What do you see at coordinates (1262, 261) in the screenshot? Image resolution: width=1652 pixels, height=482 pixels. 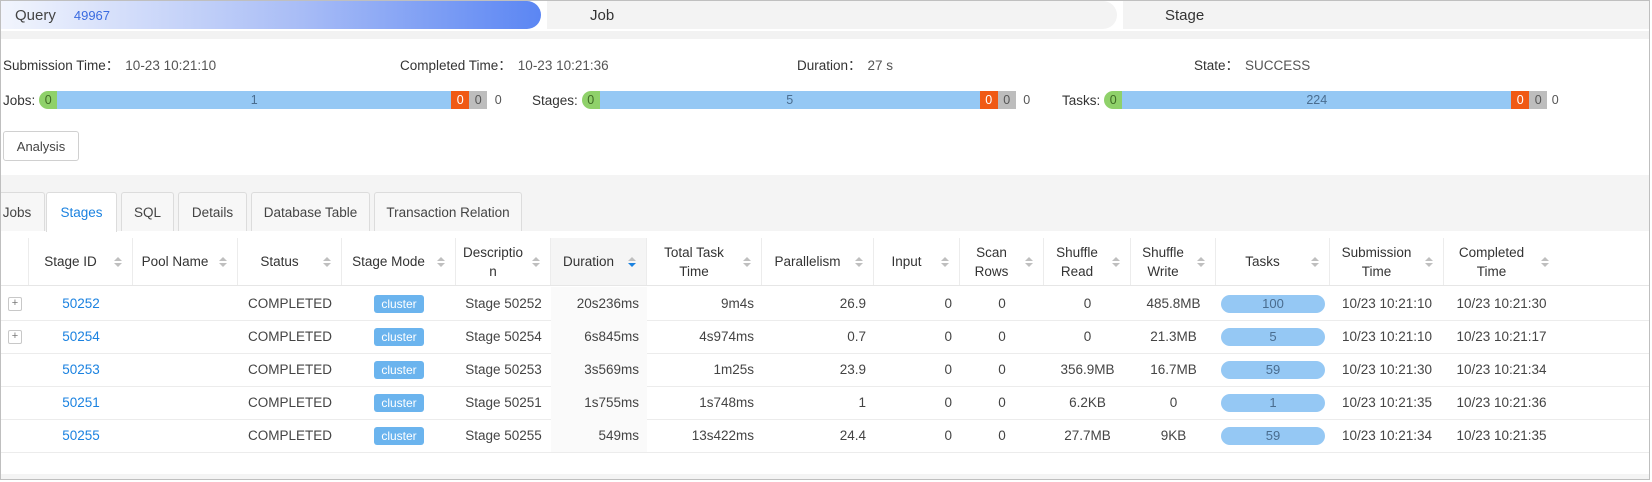 I see `th-tasks-label: Tasks` at bounding box center [1262, 261].